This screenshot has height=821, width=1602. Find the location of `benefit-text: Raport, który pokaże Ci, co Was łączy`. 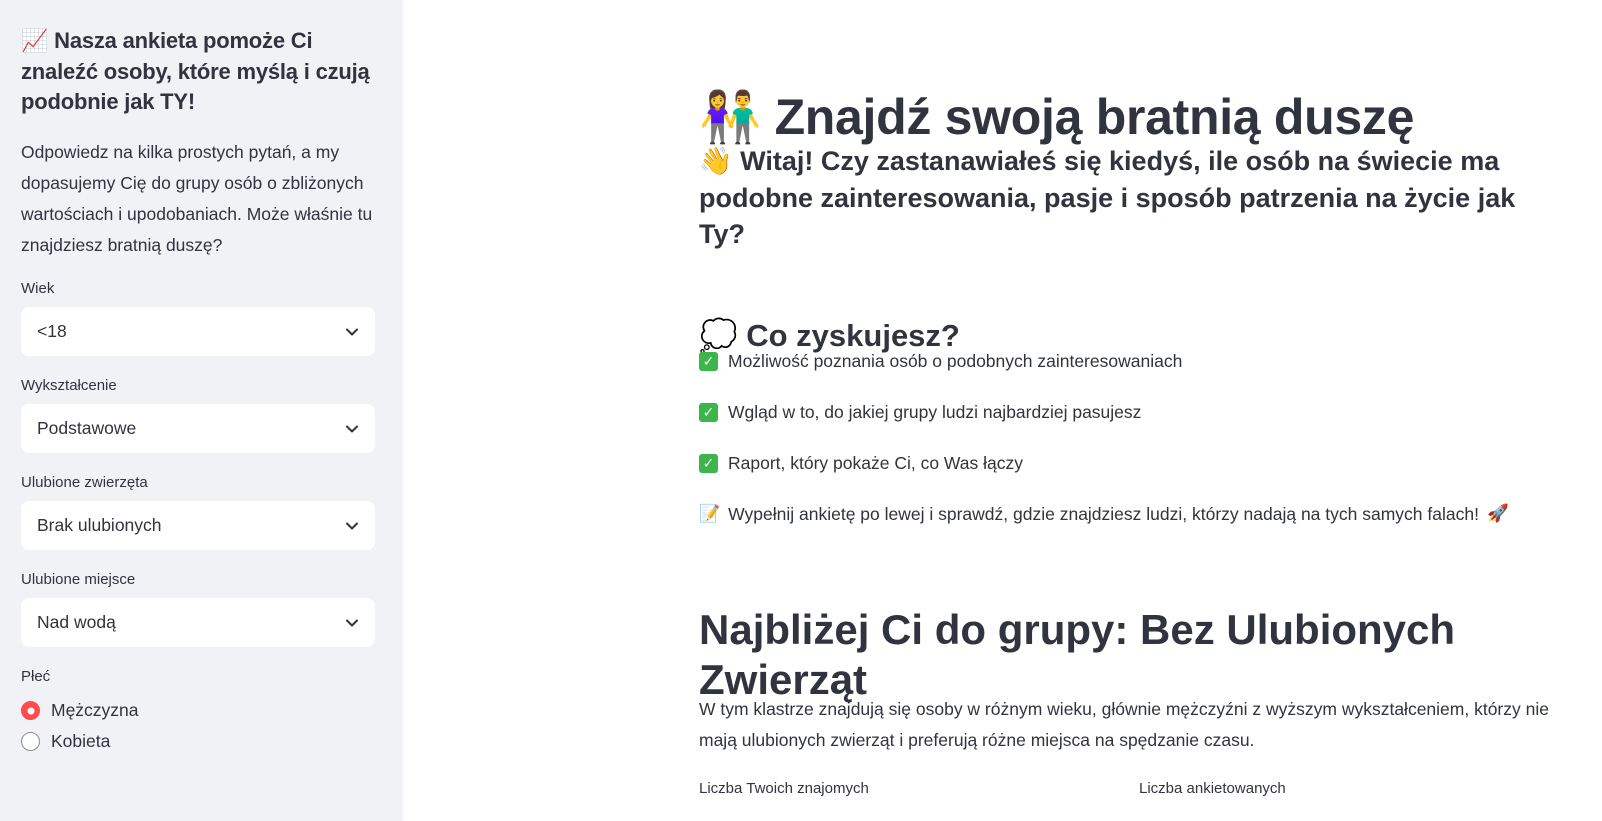

benefit-text: Raport, który pokaże Ci, co Was łączy is located at coordinates (876, 463).